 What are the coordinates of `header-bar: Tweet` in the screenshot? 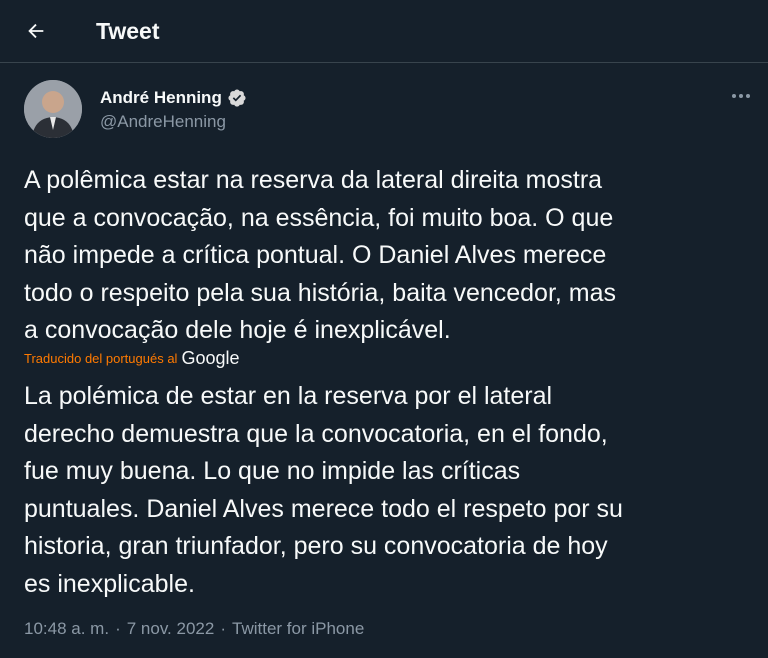 It's located at (384, 31).